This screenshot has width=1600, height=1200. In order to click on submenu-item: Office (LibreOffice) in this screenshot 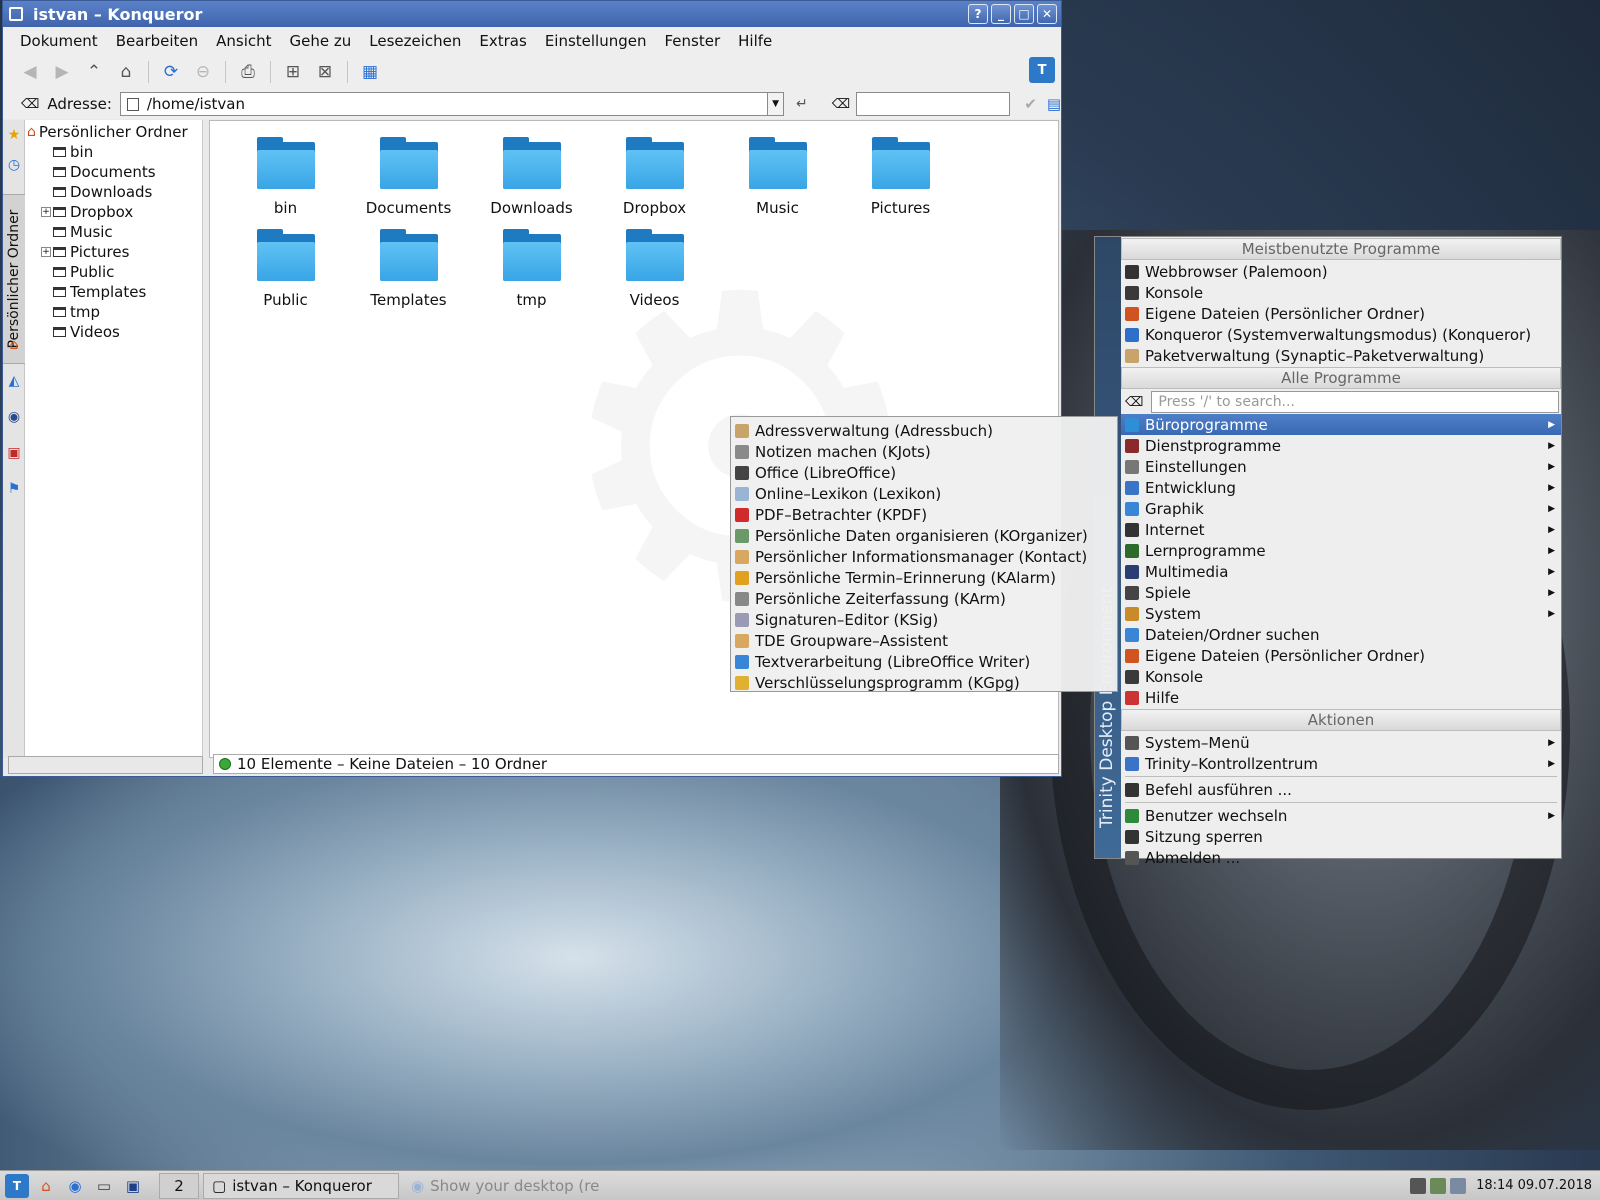, I will do `click(924, 472)`.